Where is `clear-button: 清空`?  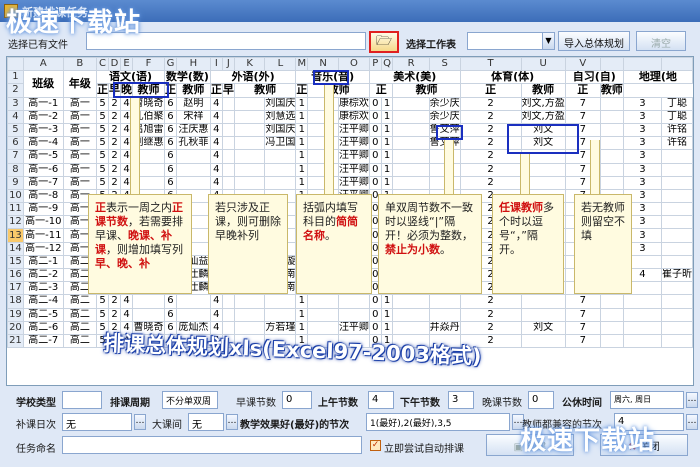 clear-button: 清空 is located at coordinates (661, 41).